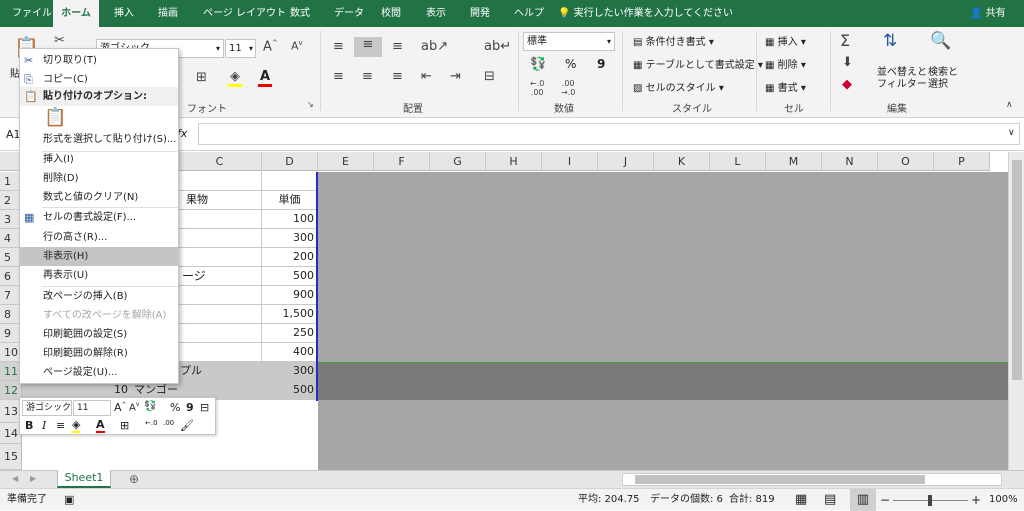  Describe the element at coordinates (99, 197) in the screenshot. I see `menu-item-clear-contents: 数式と値のクリア(N)` at that location.